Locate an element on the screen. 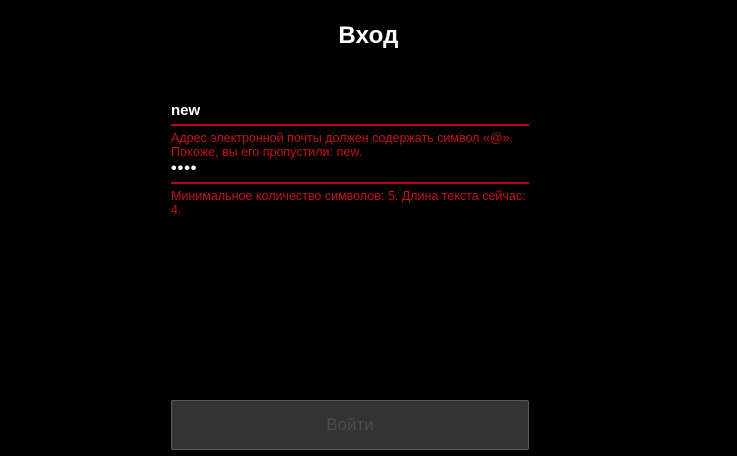 The image size is (737, 456). email-field-underline is located at coordinates (350, 125).